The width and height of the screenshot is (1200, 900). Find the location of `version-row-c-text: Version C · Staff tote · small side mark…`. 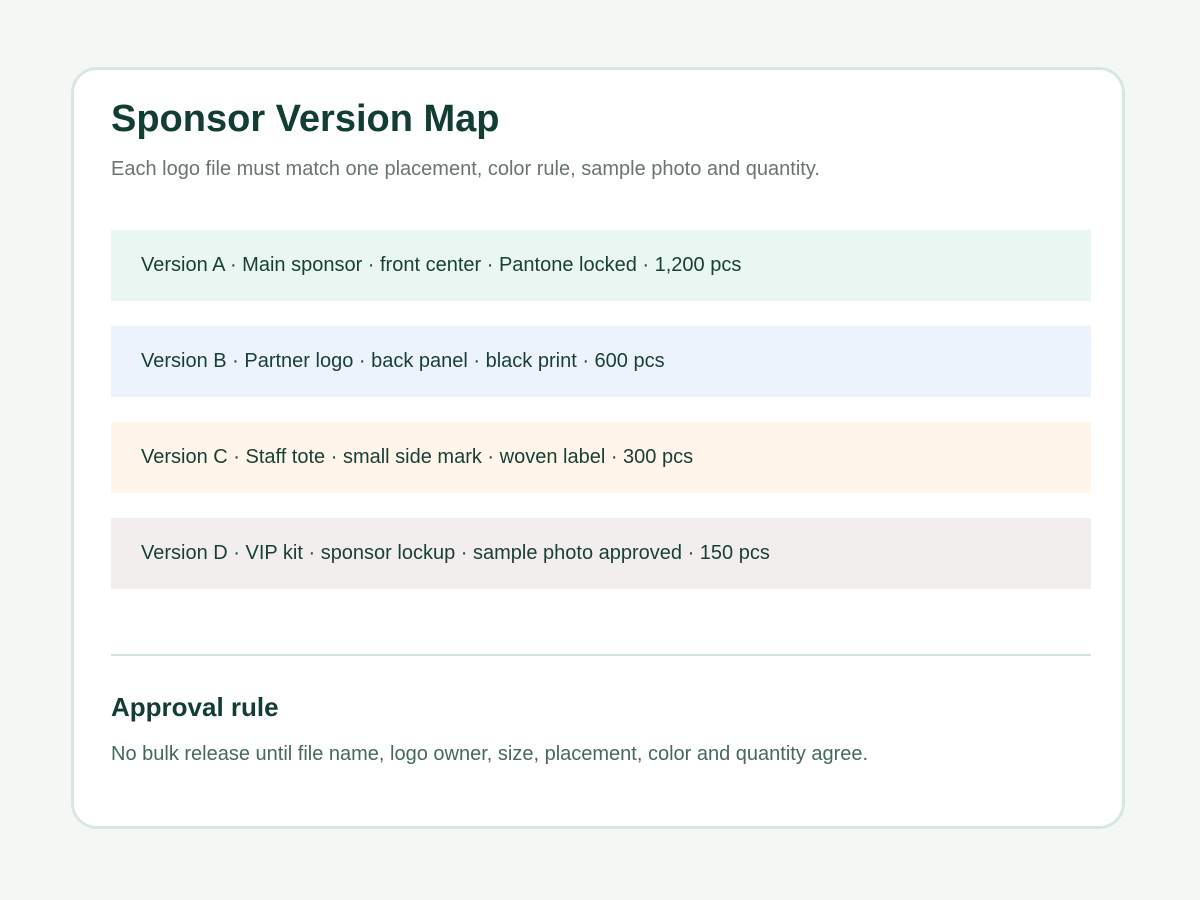

version-row-c-text: Version C · Staff tote · small side mark… is located at coordinates (417, 457).